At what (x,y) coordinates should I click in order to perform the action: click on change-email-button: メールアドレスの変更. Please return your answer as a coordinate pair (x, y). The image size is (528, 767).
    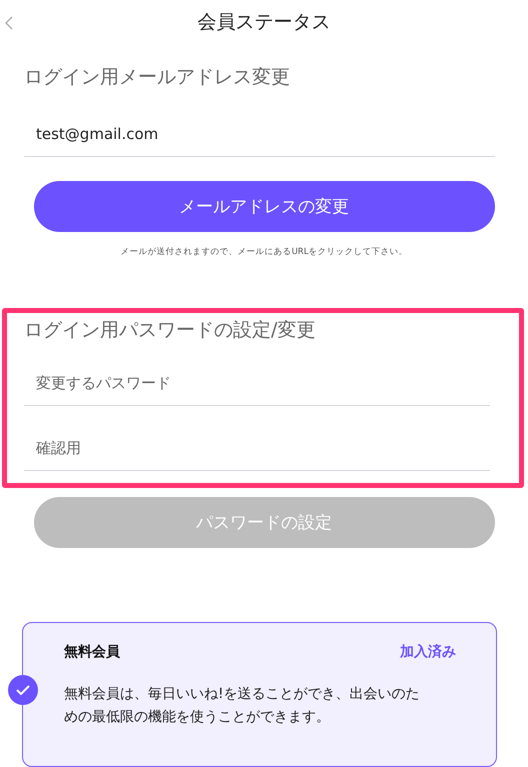
    Looking at the image, I should click on (264, 206).